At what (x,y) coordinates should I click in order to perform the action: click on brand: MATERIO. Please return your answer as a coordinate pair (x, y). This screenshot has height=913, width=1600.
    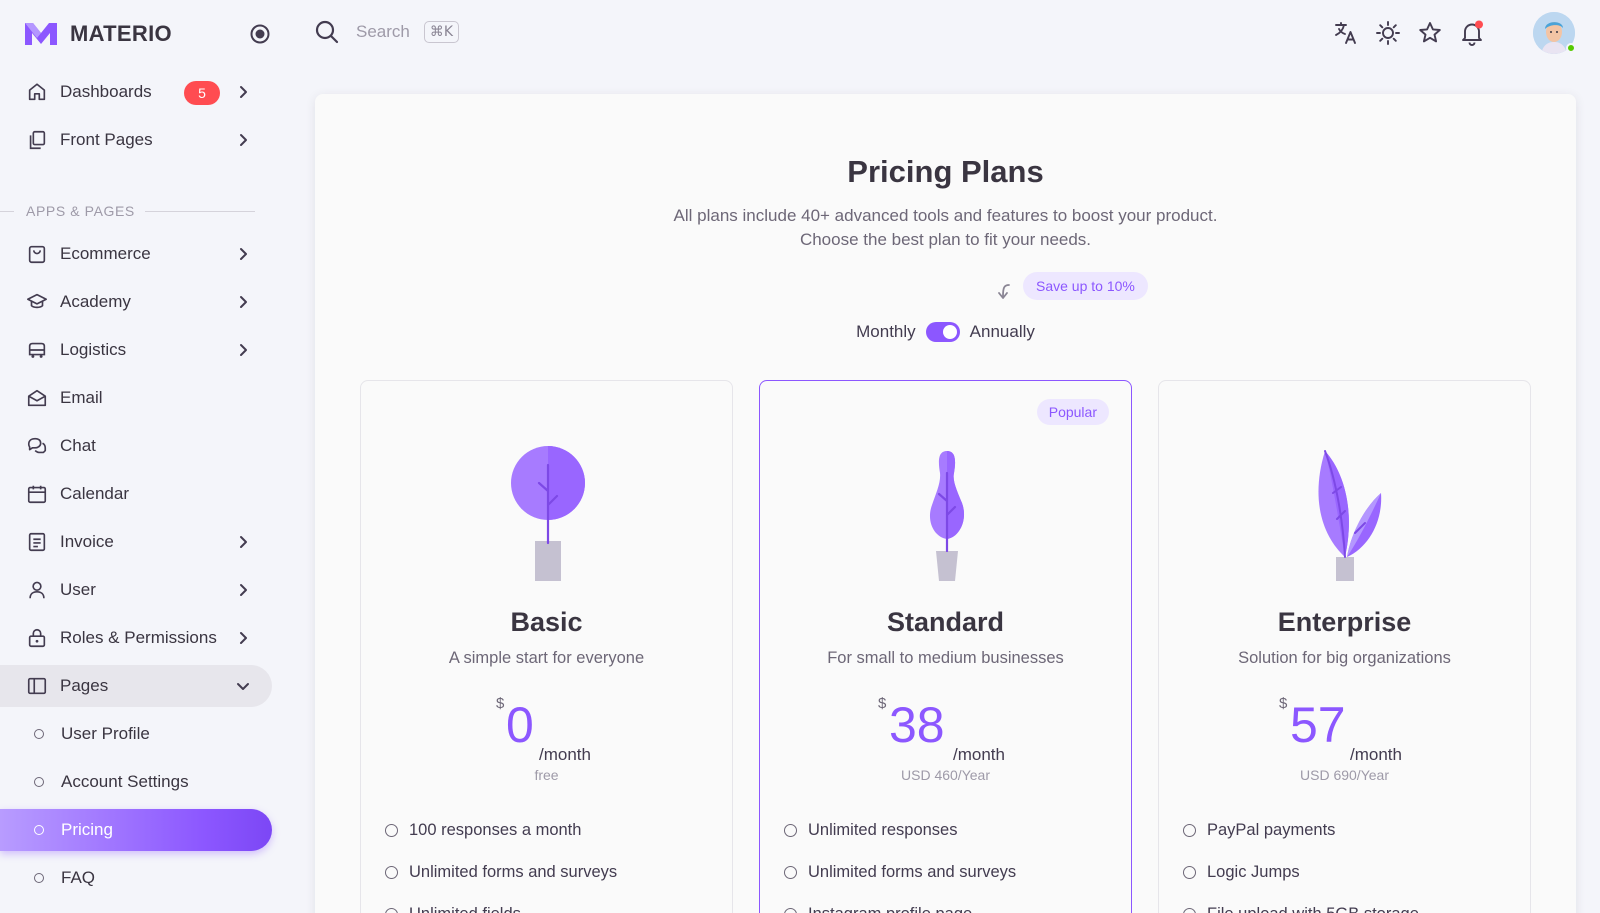
    Looking at the image, I should click on (98, 34).